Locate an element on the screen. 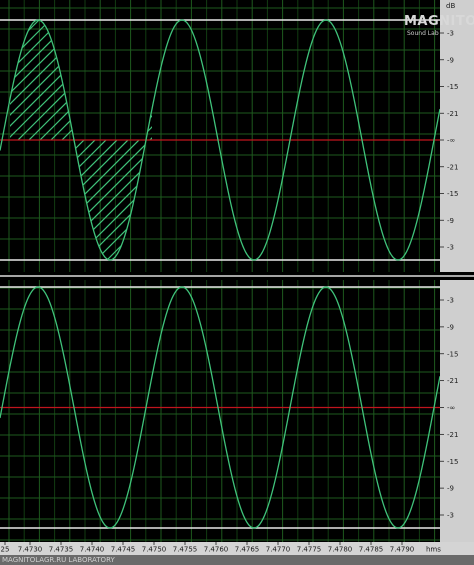 Image resolution: width=474 pixels, height=565 pixels. time-tick-label: 7.4775 is located at coordinates (309, 550).